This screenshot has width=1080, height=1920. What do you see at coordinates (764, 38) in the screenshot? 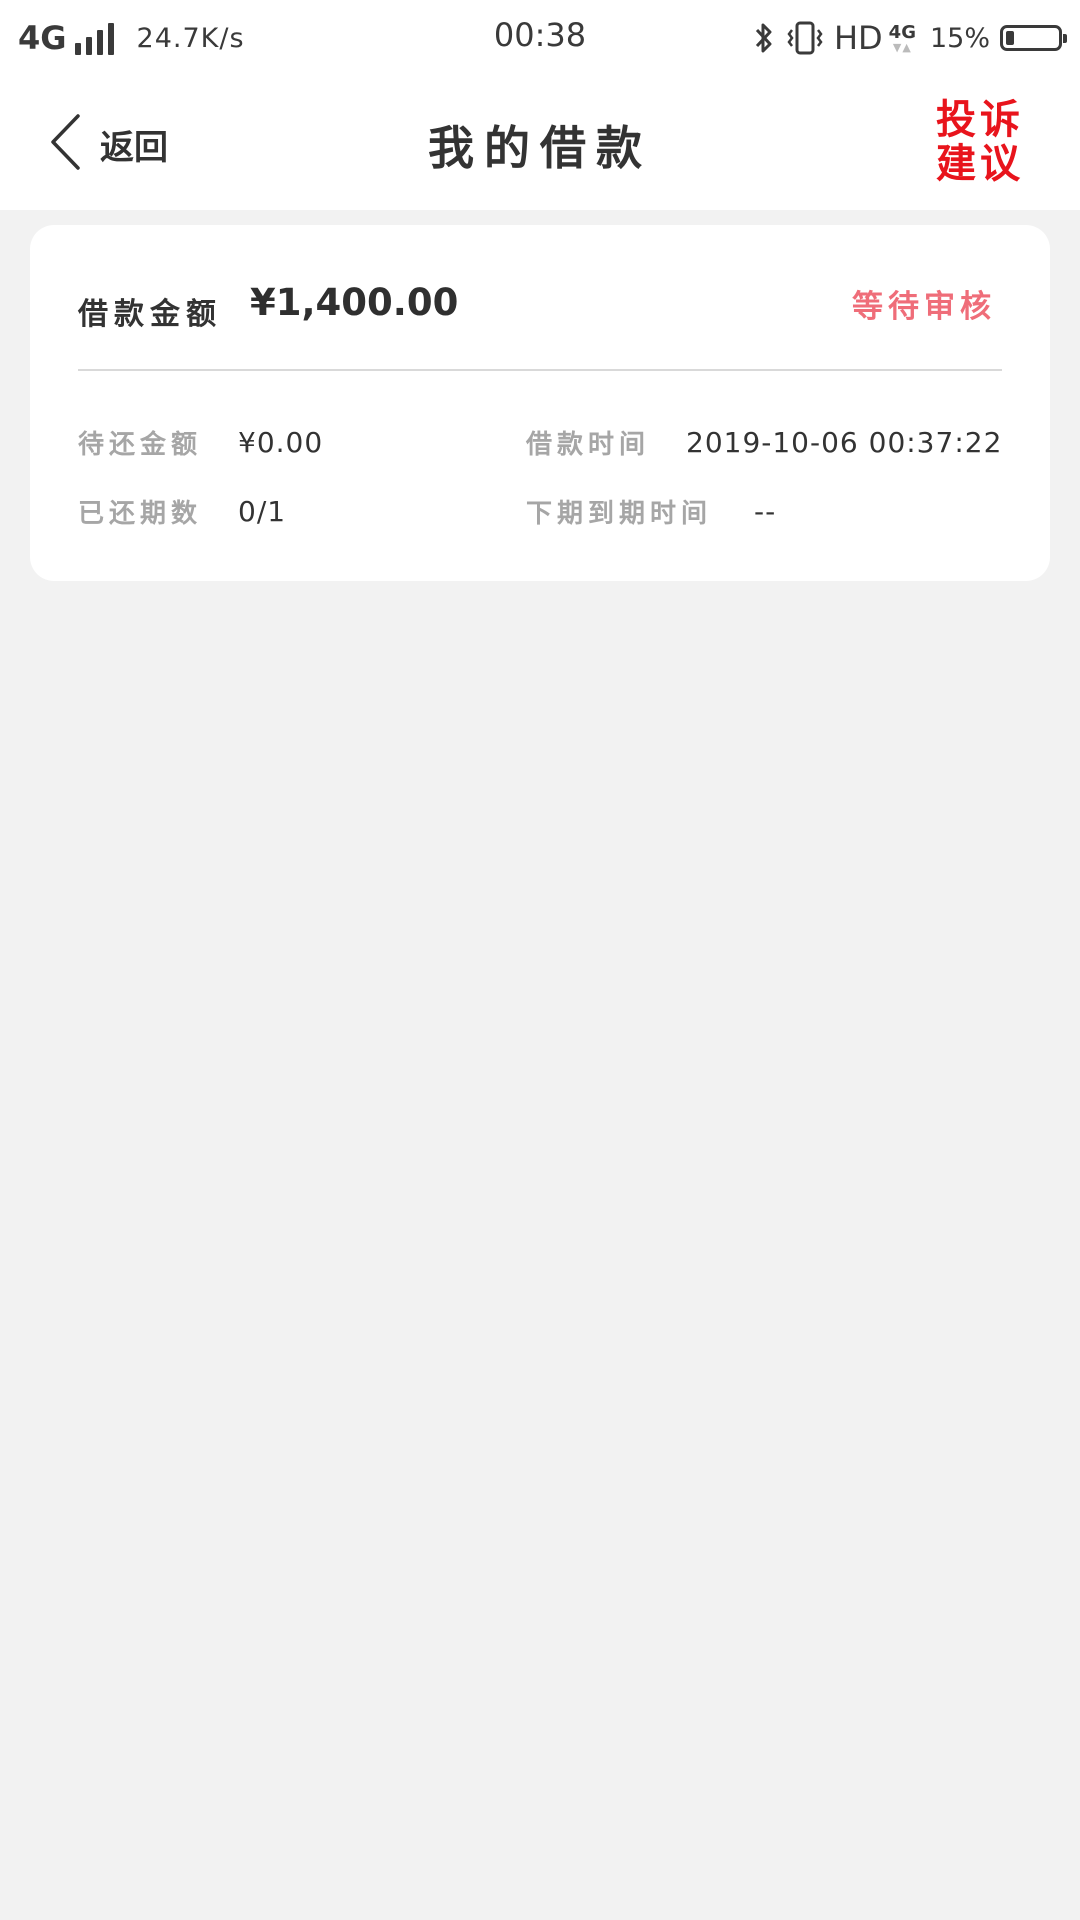
I see `bluetooth-icon` at bounding box center [764, 38].